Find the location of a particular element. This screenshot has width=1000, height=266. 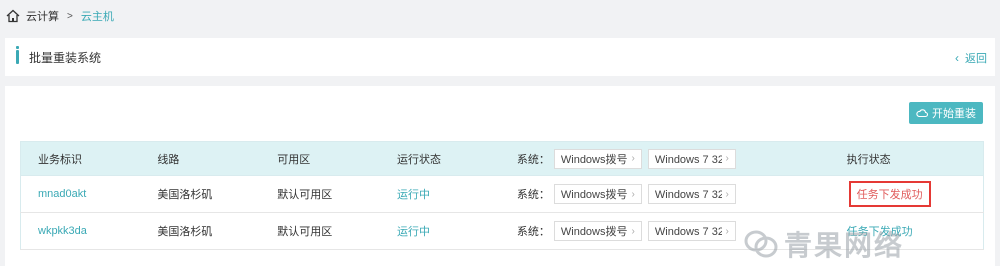

start-reinstall-button: 开始重装 is located at coordinates (946, 113).